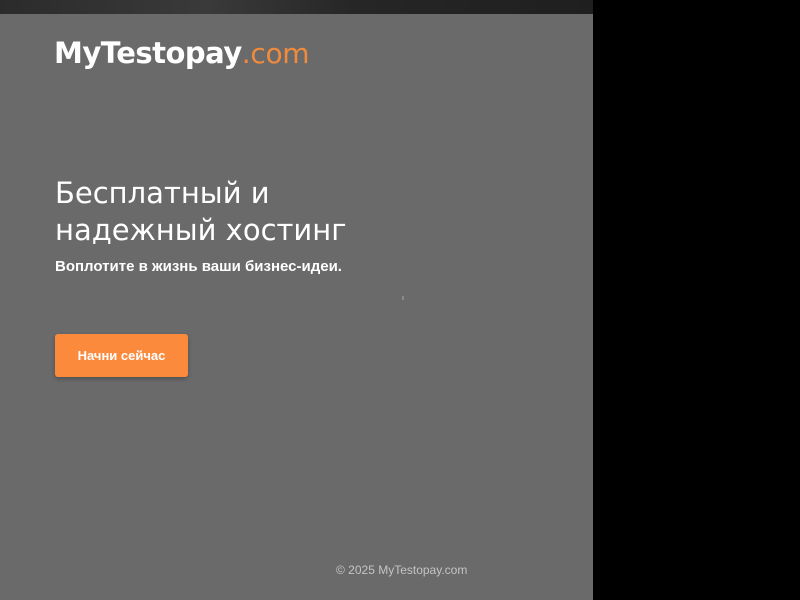 Image resolution: width=800 pixels, height=600 pixels. I want to click on decorative-speck, so click(403, 298).